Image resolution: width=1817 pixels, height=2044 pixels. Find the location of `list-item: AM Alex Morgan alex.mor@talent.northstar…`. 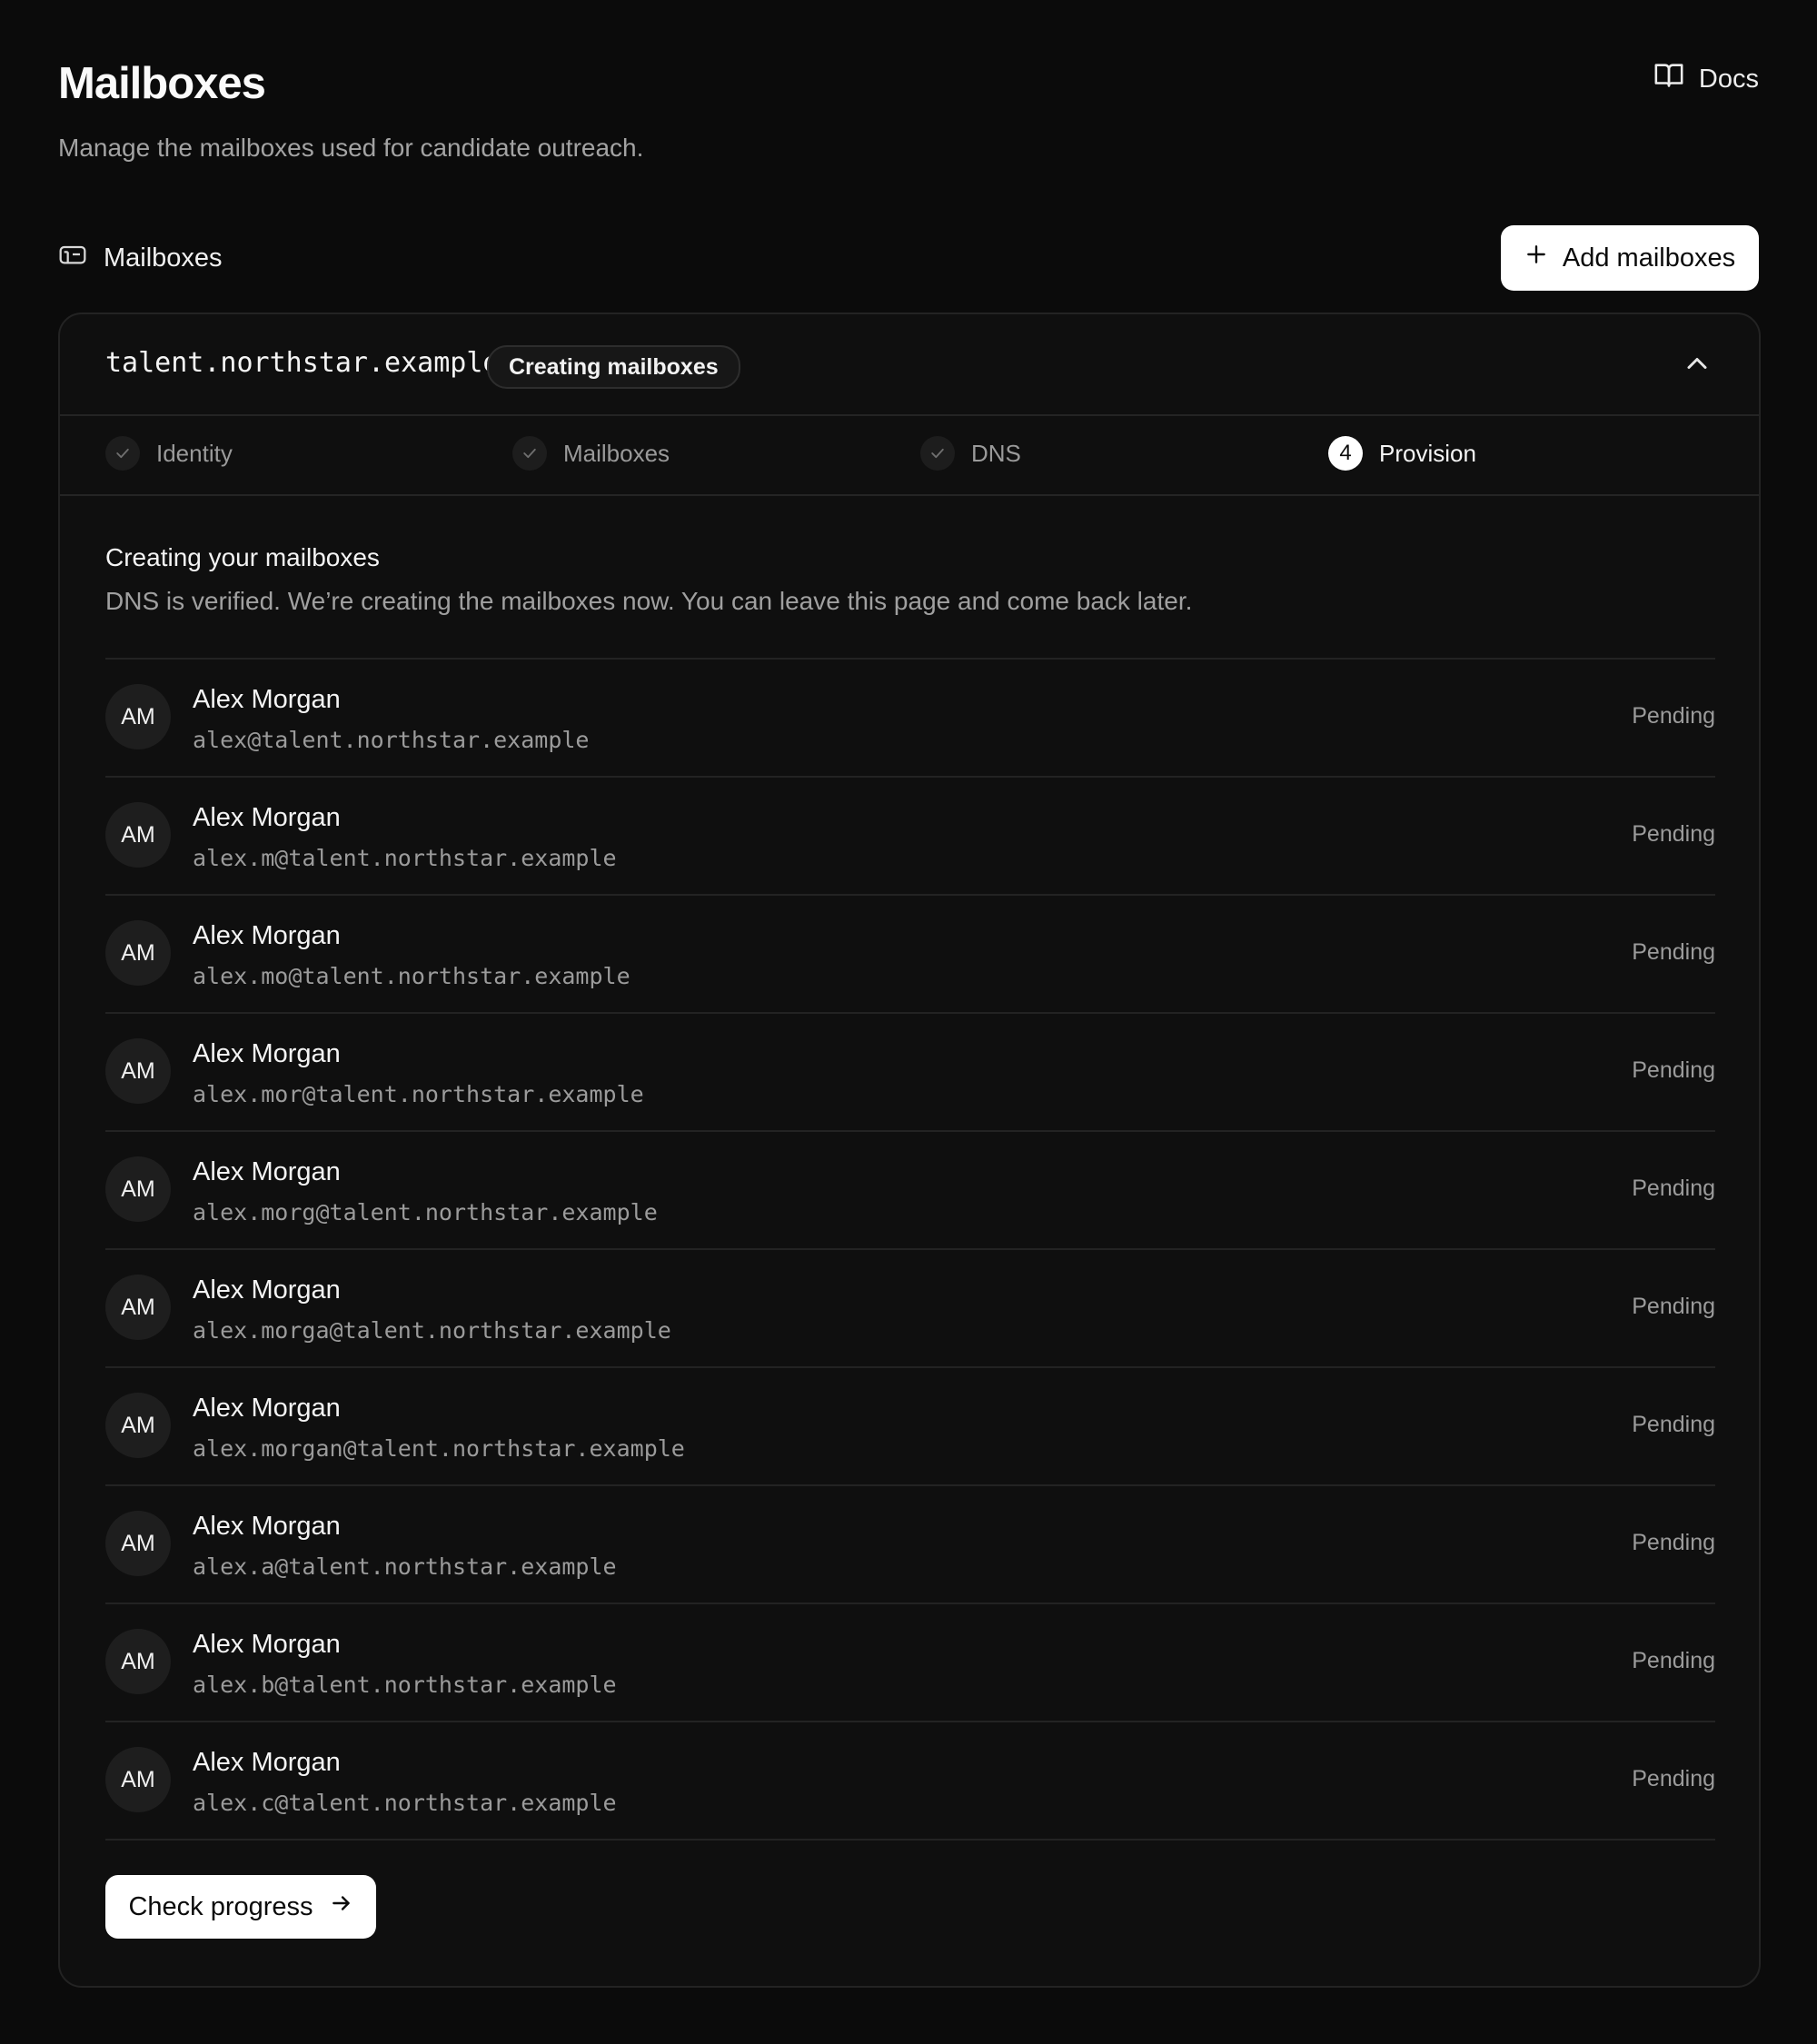

list-item: AM Alex Morgan alex.mor@talent.northstar… is located at coordinates (910, 1073).